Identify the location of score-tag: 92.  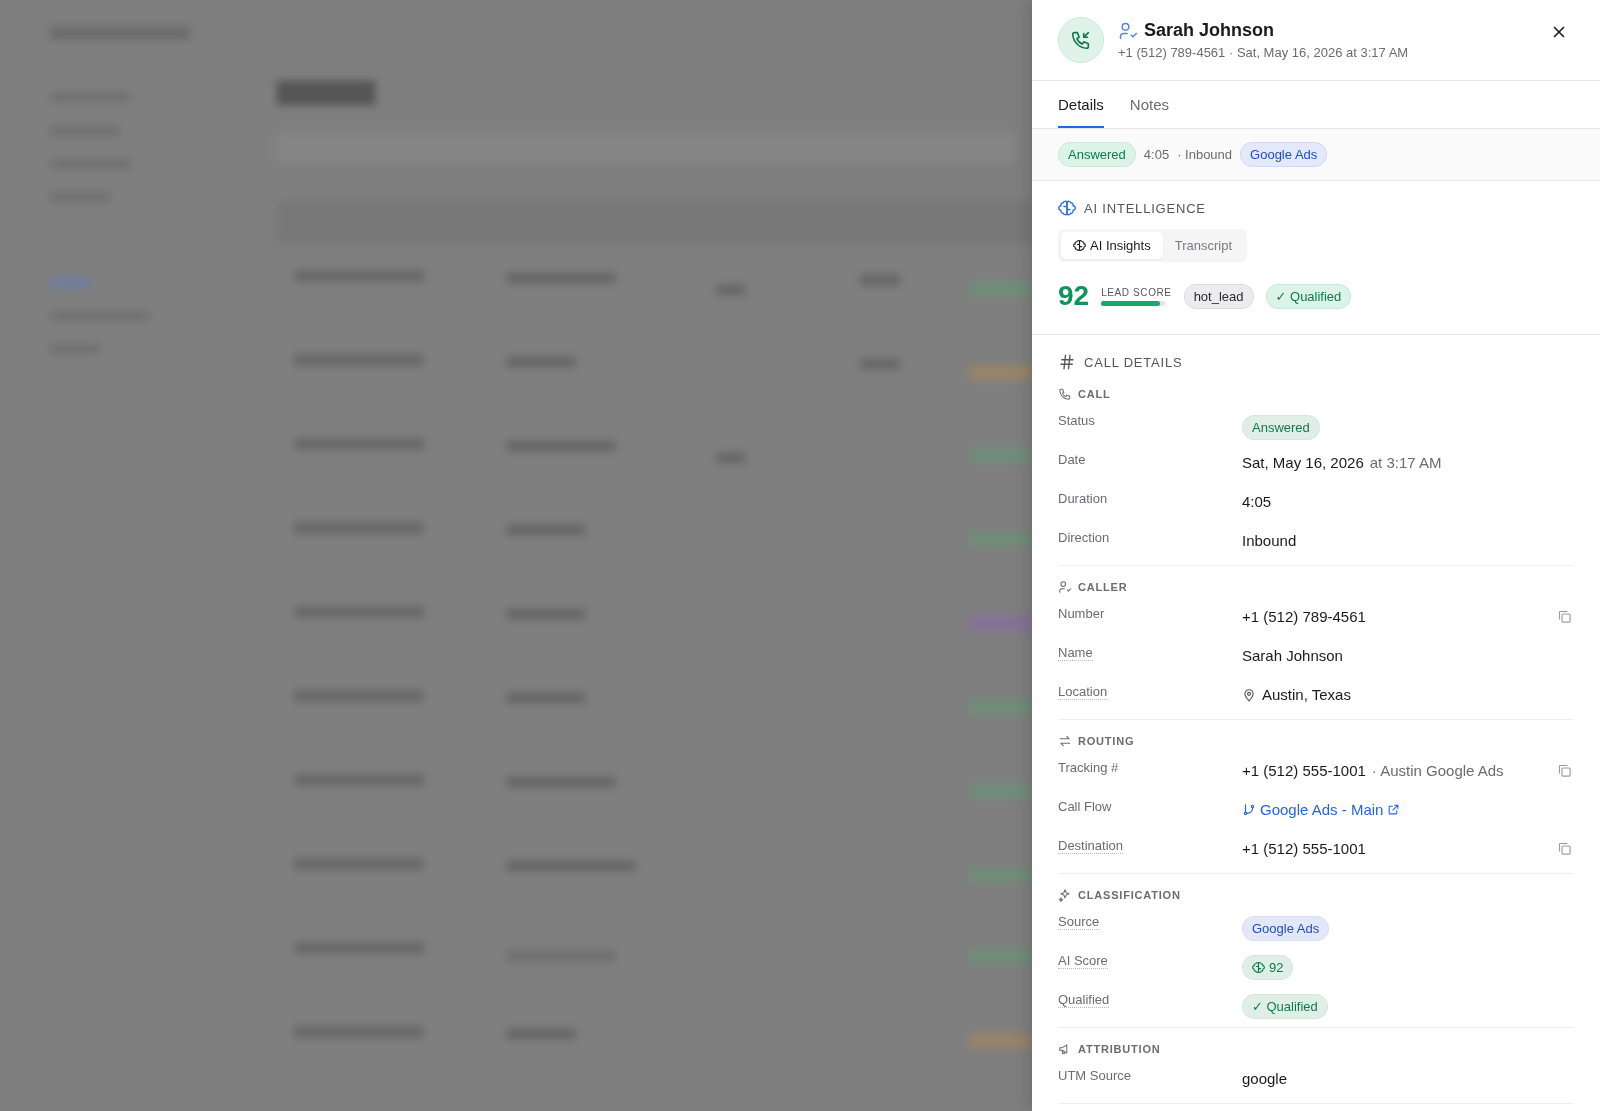
(1268, 967).